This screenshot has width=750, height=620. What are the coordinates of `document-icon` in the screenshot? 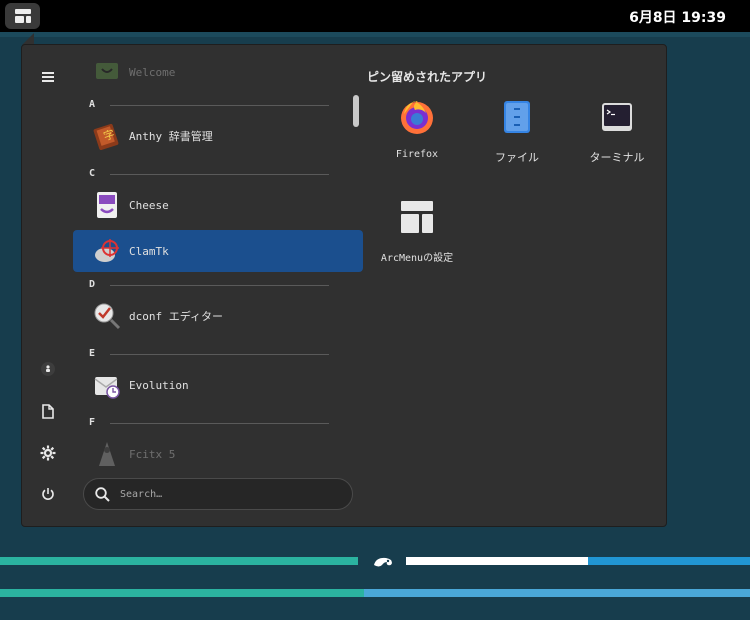 It's located at (48, 411).